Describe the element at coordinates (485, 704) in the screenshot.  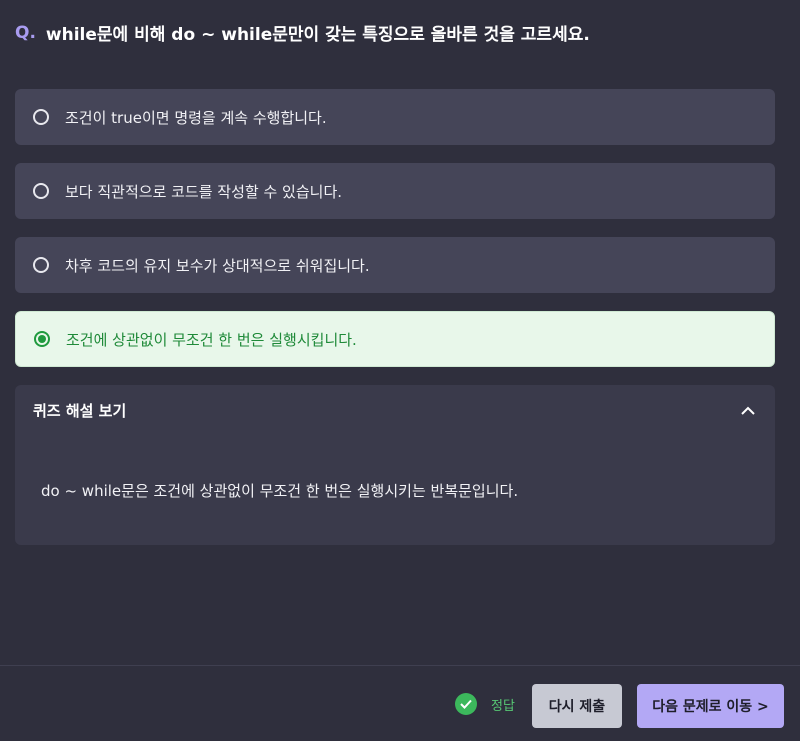
I see `answer-status: 정답` at that location.